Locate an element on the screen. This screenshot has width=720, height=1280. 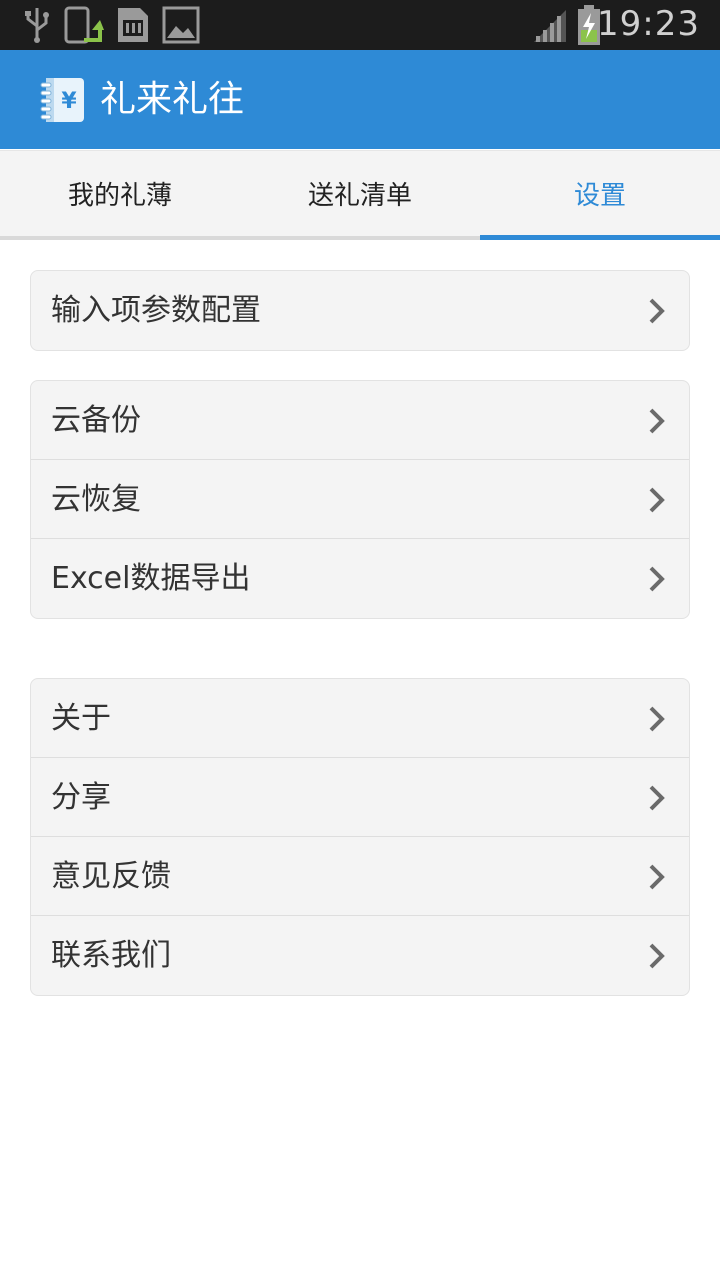
usb-icon is located at coordinates (37, 25).